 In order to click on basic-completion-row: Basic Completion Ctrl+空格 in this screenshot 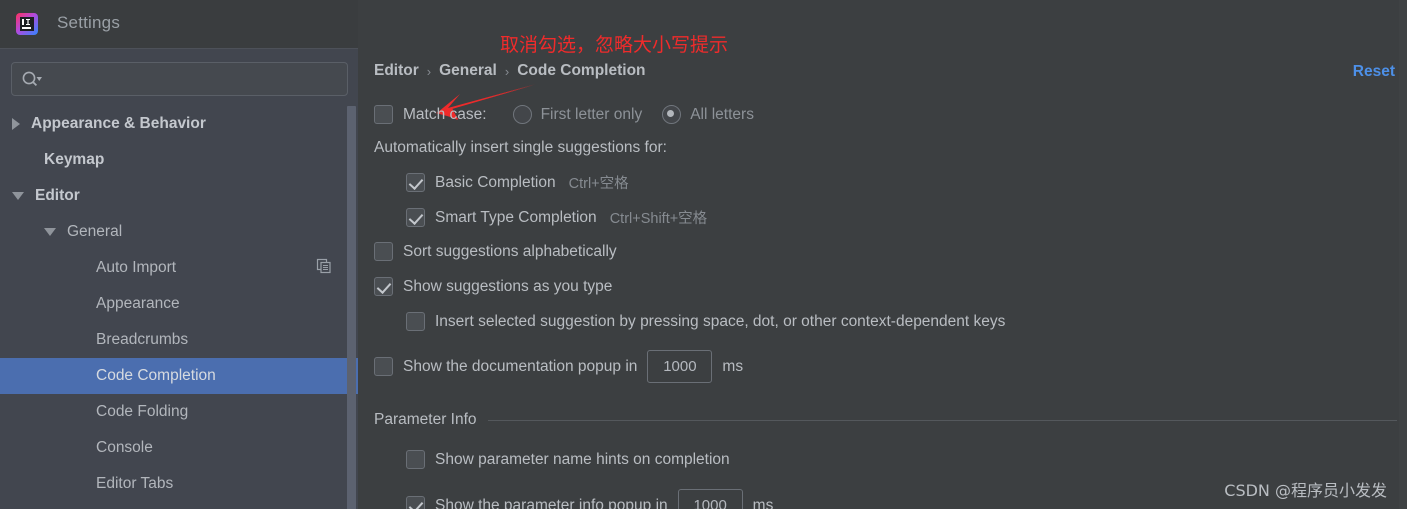, I will do `click(517, 182)`.